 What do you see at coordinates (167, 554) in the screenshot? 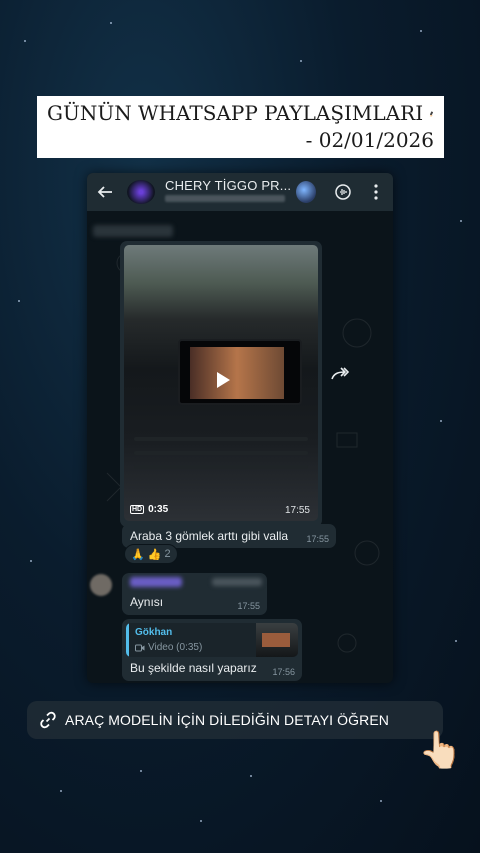
I see `reaction-count: 2` at bounding box center [167, 554].